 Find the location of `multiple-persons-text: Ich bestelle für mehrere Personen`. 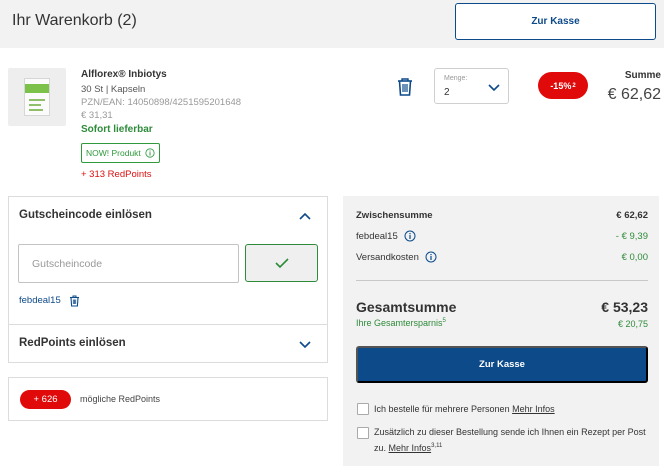

multiple-persons-text: Ich bestelle für mehrere Personen is located at coordinates (442, 409).